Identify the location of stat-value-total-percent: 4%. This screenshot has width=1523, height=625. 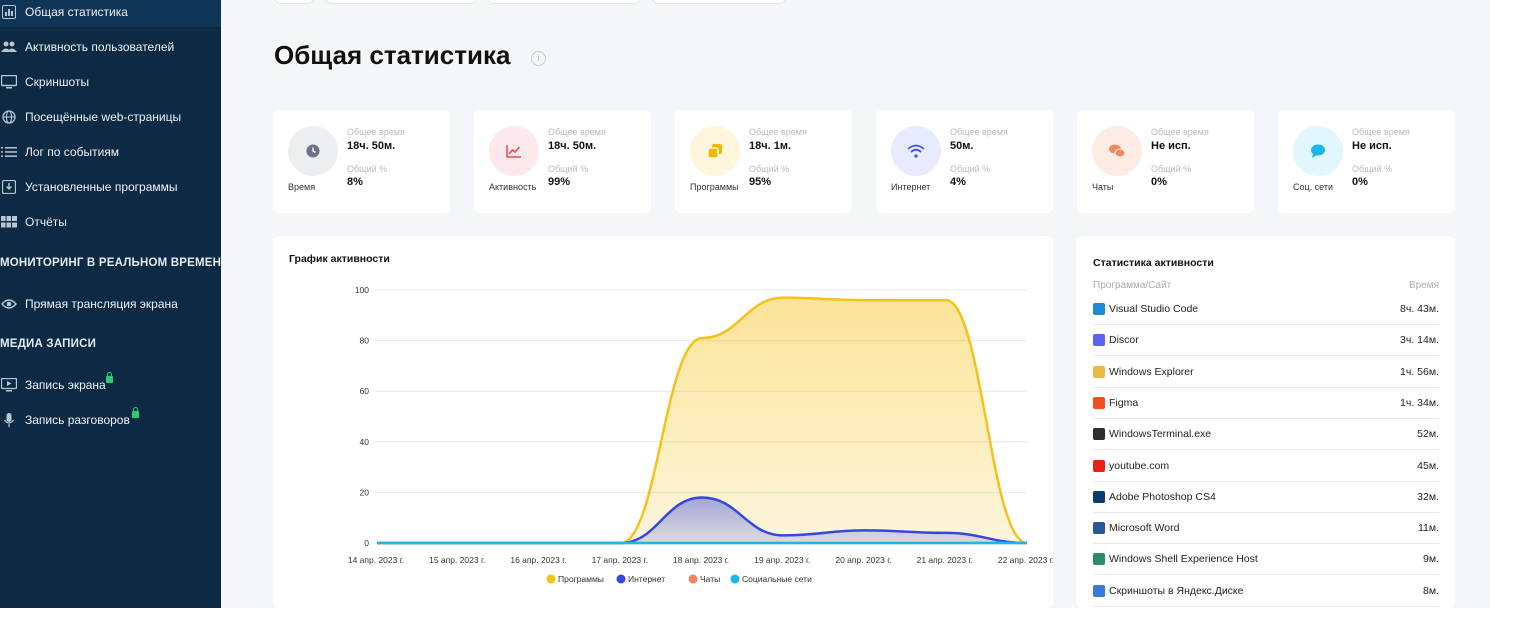
(958, 182).